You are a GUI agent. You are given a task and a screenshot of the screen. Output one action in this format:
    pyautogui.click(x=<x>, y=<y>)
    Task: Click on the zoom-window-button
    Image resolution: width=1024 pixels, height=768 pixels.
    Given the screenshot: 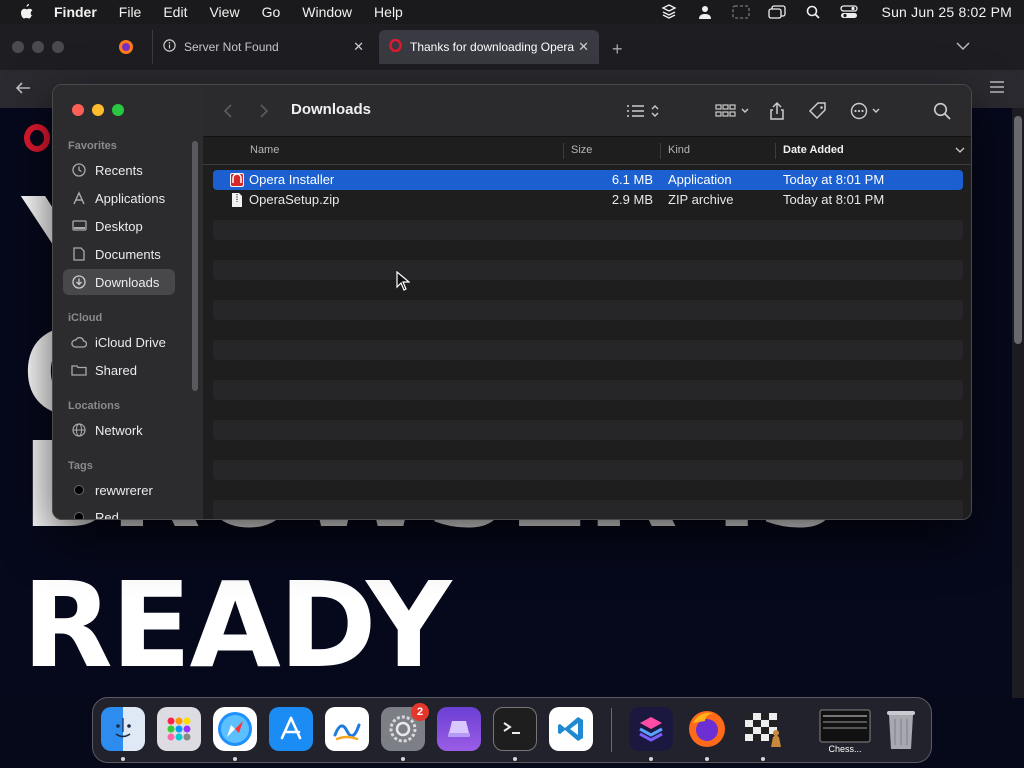 What is the action you would take?
    pyautogui.click(x=118, y=110)
    